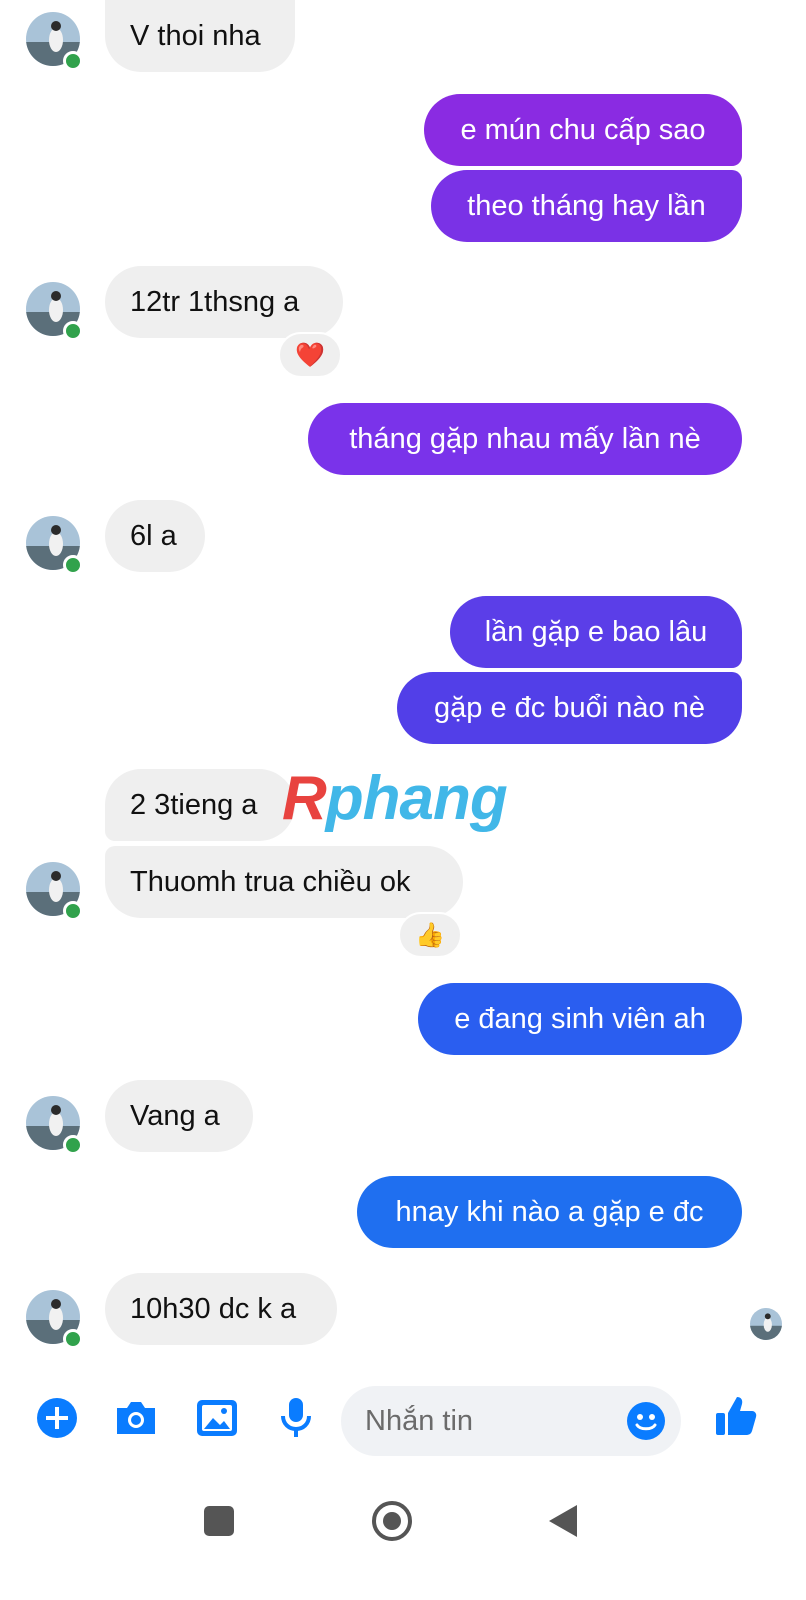  Describe the element at coordinates (569, 708) in the screenshot. I see `outgoing-message: gặp e đc buổi nào nè` at that location.